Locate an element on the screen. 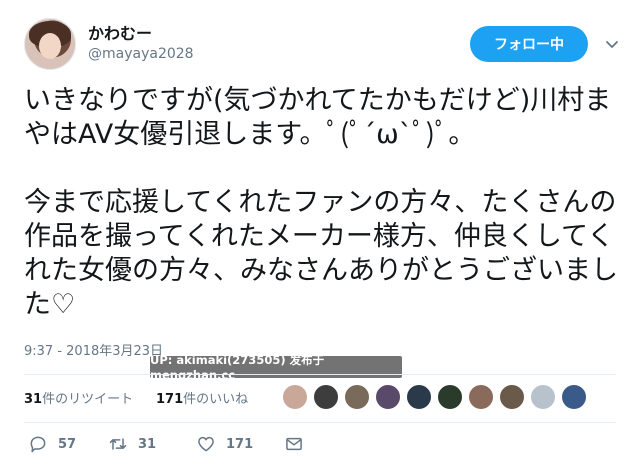 The height and width of the screenshot is (466, 640). direct-message-button is located at coordinates (294, 444).